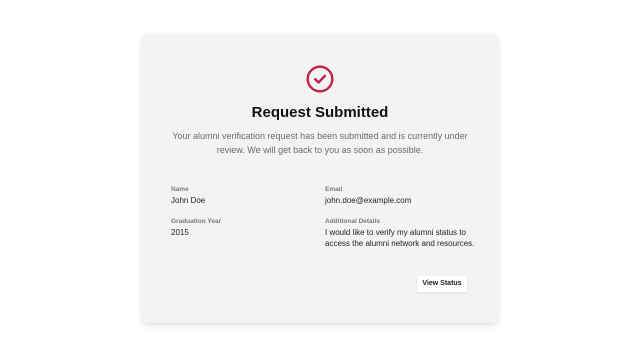 The width and height of the screenshot is (640, 357). Describe the element at coordinates (180, 189) in the screenshot. I see `name-label: Name` at that location.